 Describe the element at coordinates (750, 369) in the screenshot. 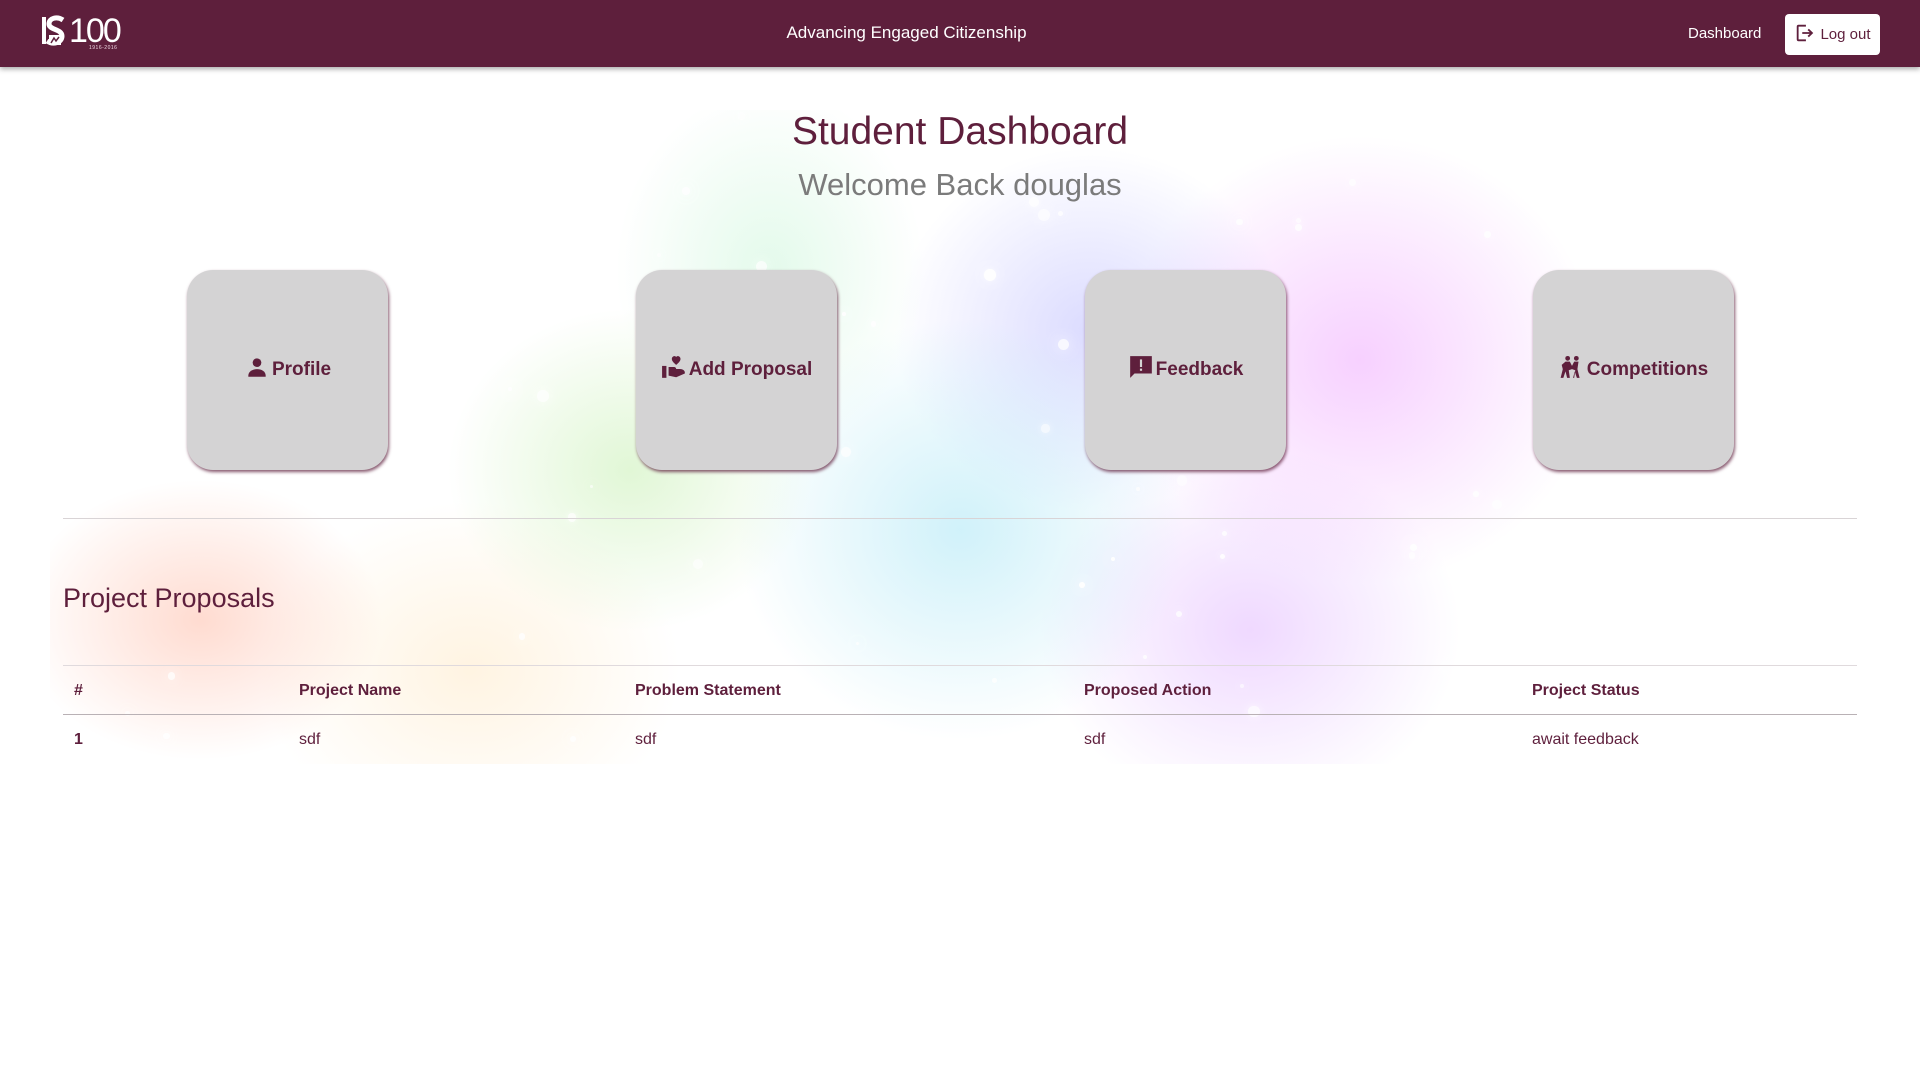

I see `add-proposal-tile-label: Add Proposal` at that location.